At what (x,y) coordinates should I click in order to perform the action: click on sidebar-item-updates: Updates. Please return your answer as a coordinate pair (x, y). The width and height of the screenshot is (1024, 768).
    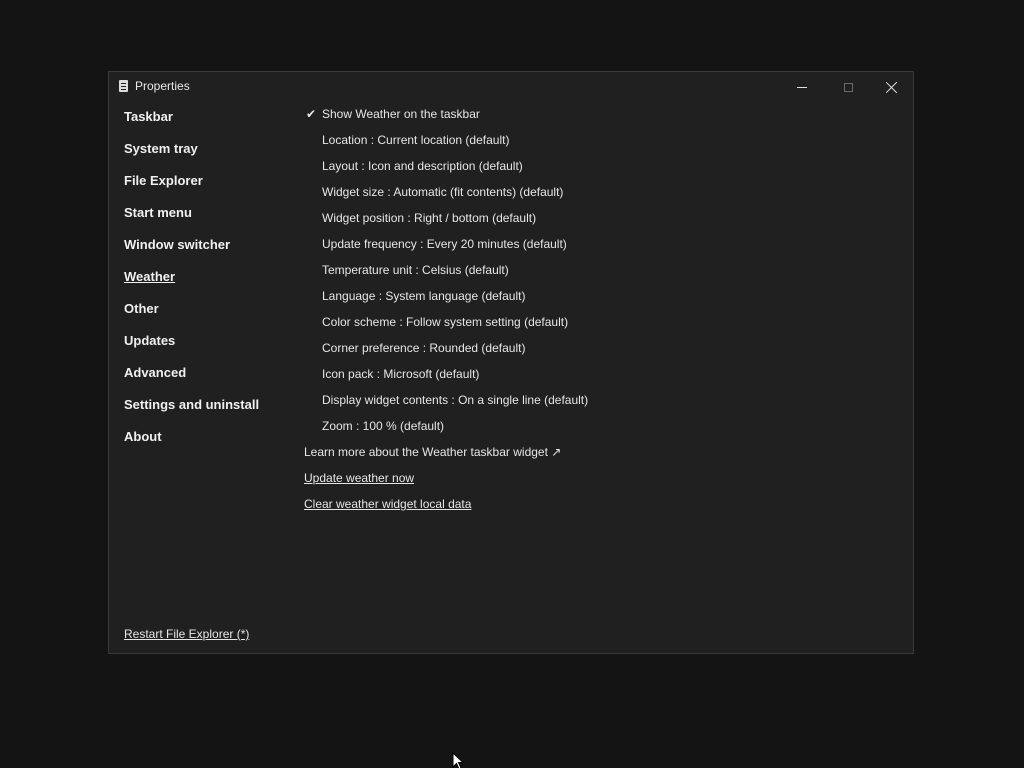
    Looking at the image, I should click on (209, 348).